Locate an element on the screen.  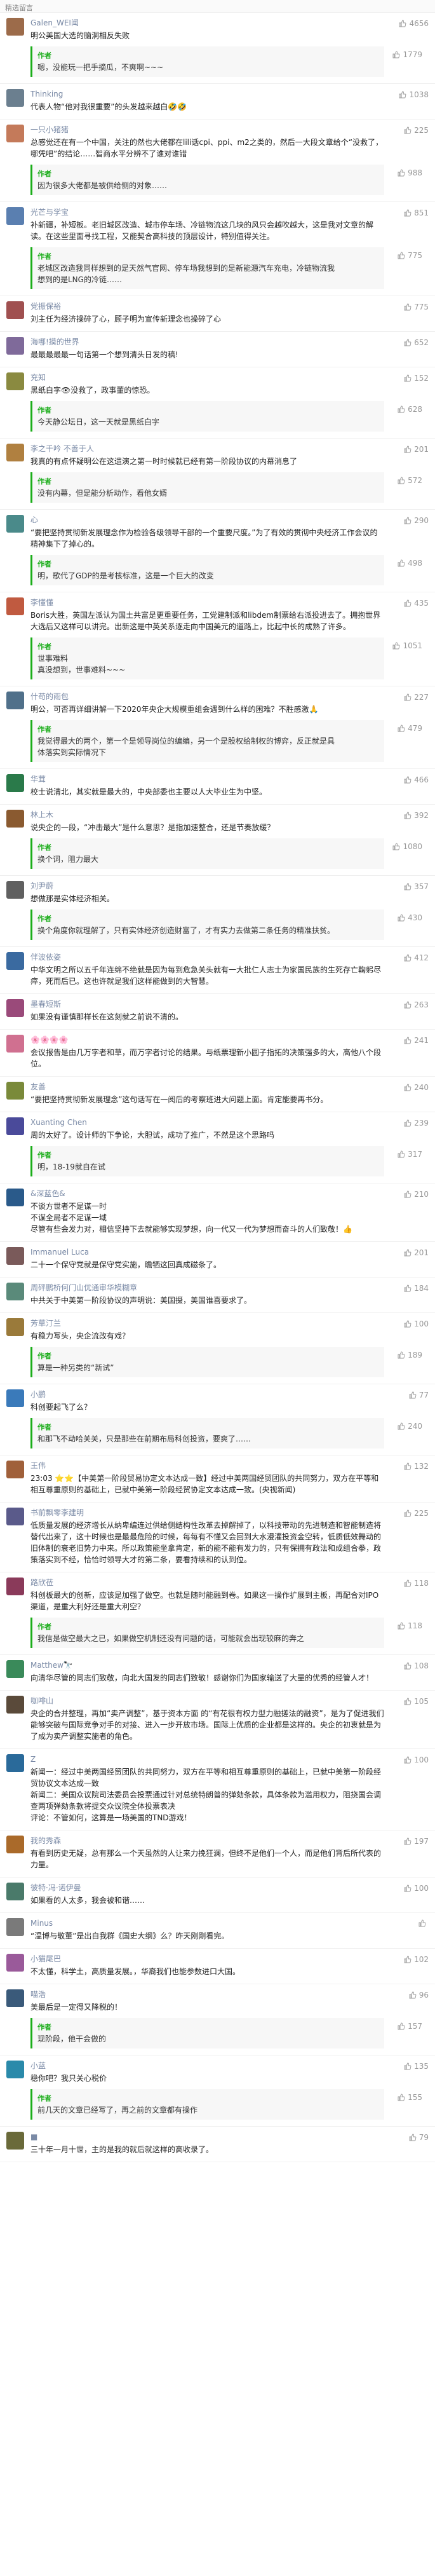
reply-like-button: 628 is located at coordinates (410, 409).